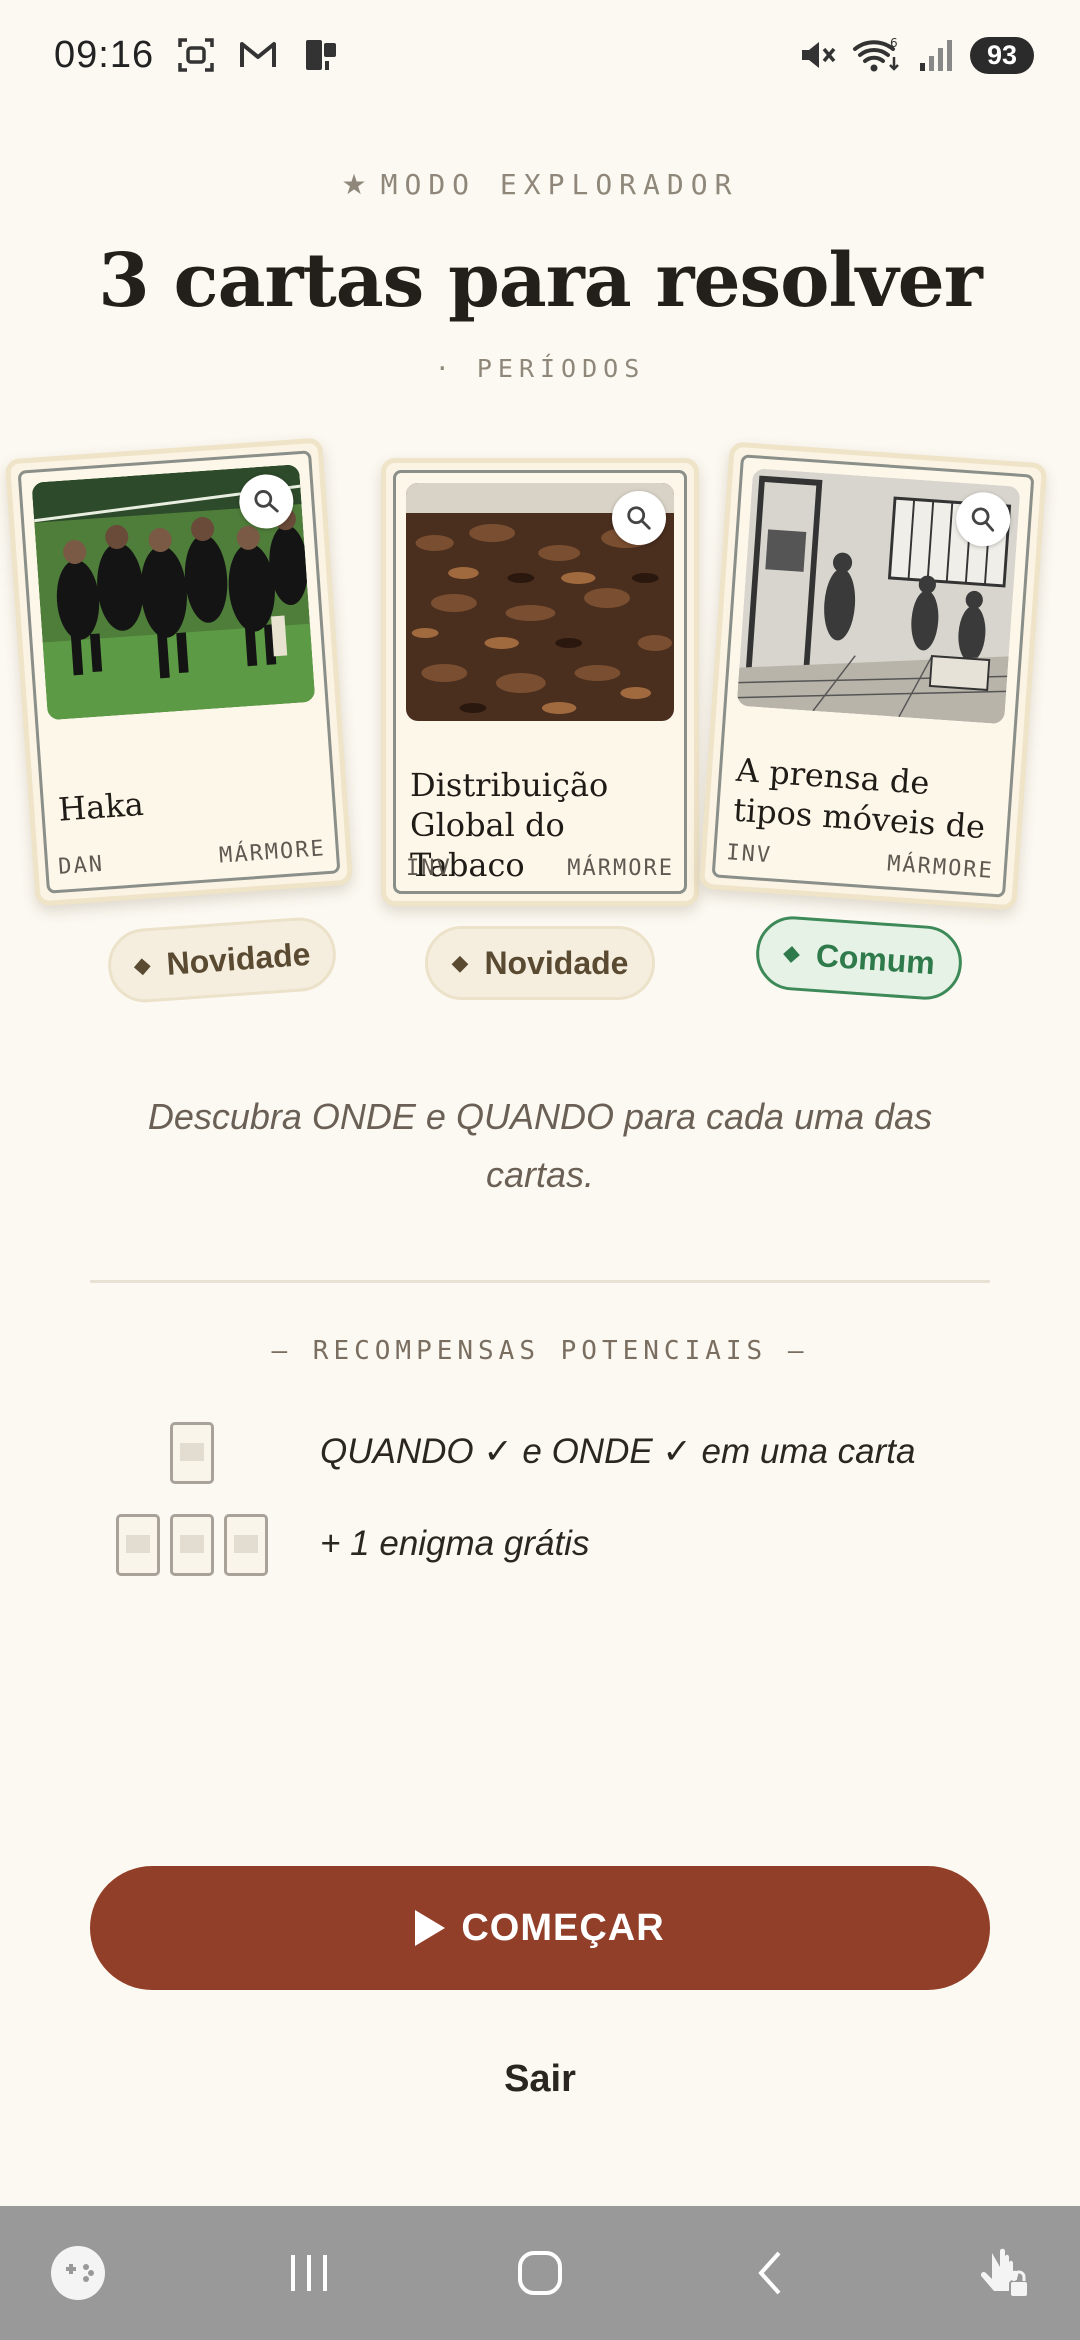  I want to click on recent-apps-button, so click(309, 2273).